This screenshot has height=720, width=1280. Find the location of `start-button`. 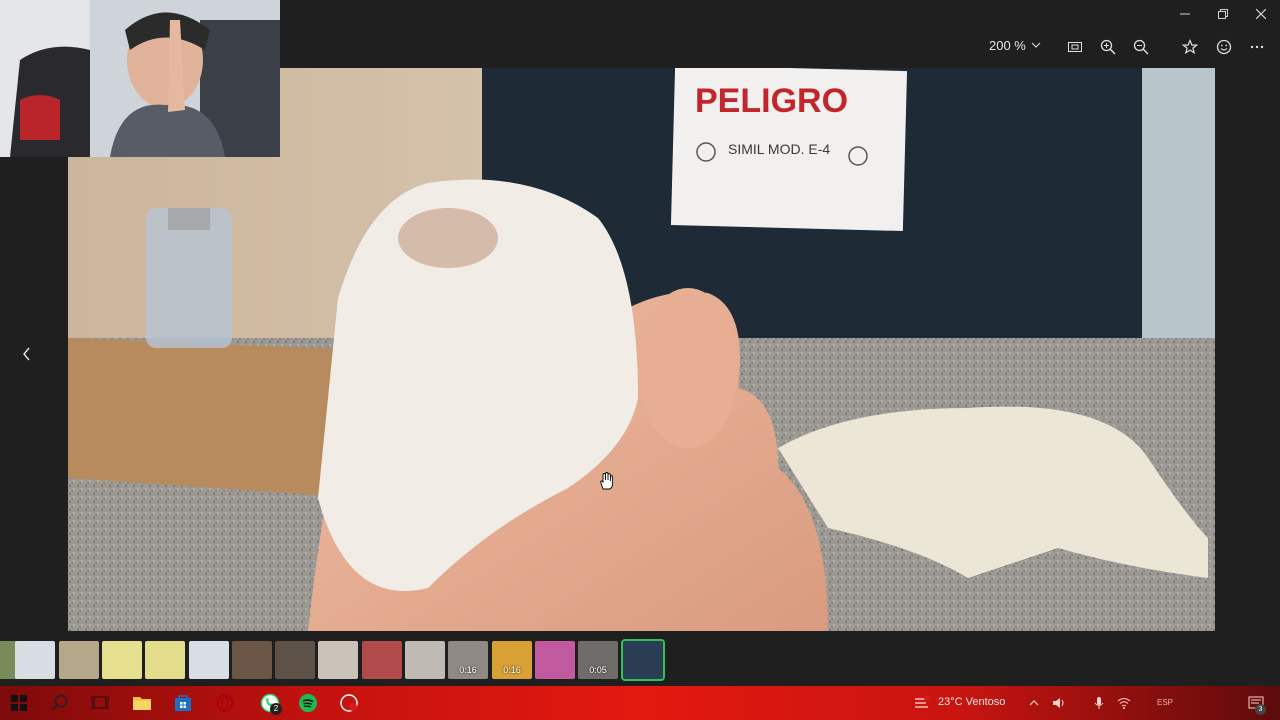

start-button is located at coordinates (19, 703).